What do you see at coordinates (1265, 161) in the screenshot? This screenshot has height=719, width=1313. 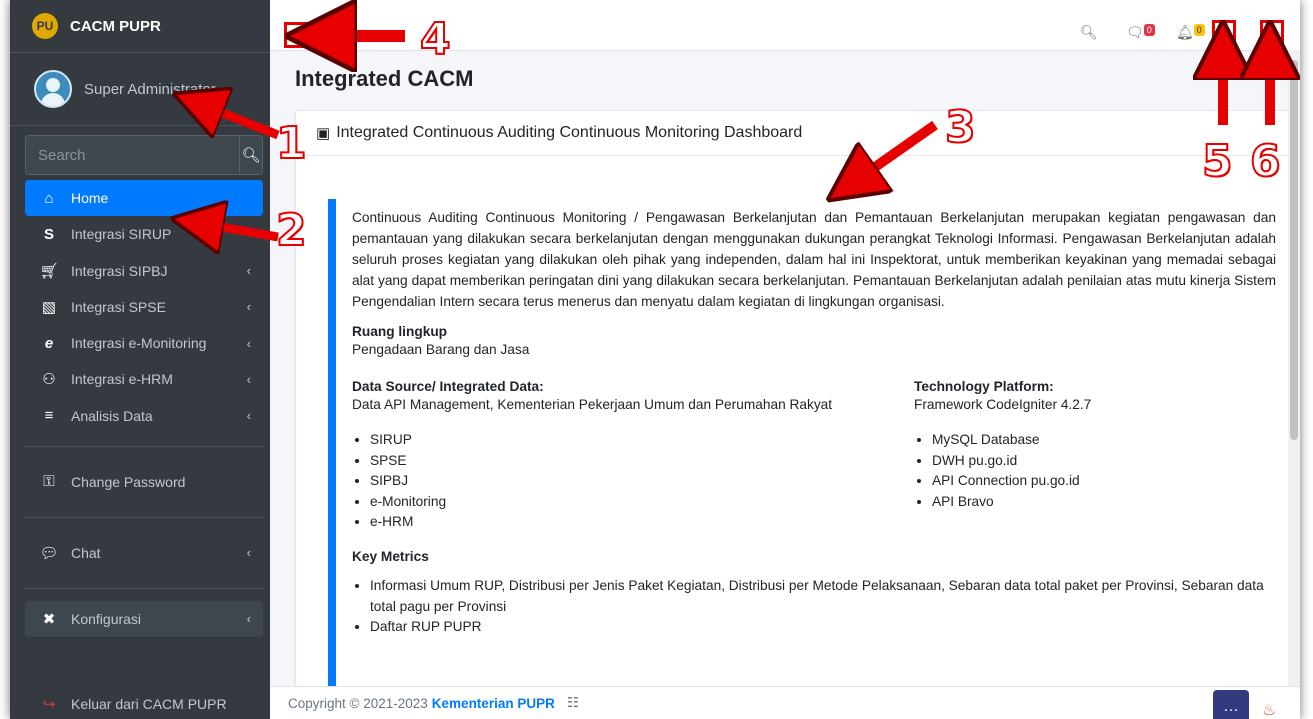 I see `annotation-number-6: 6` at bounding box center [1265, 161].